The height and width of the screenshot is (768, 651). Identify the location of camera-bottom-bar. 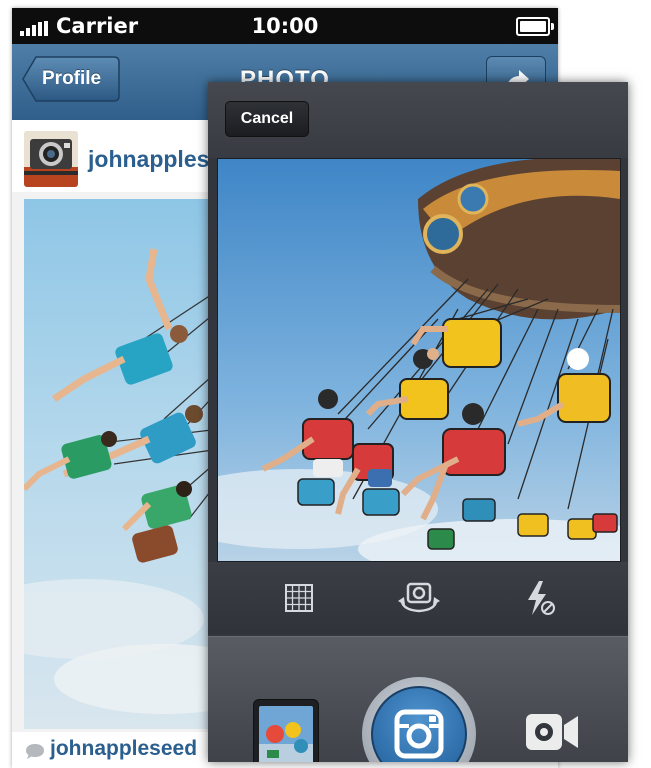
(418, 699).